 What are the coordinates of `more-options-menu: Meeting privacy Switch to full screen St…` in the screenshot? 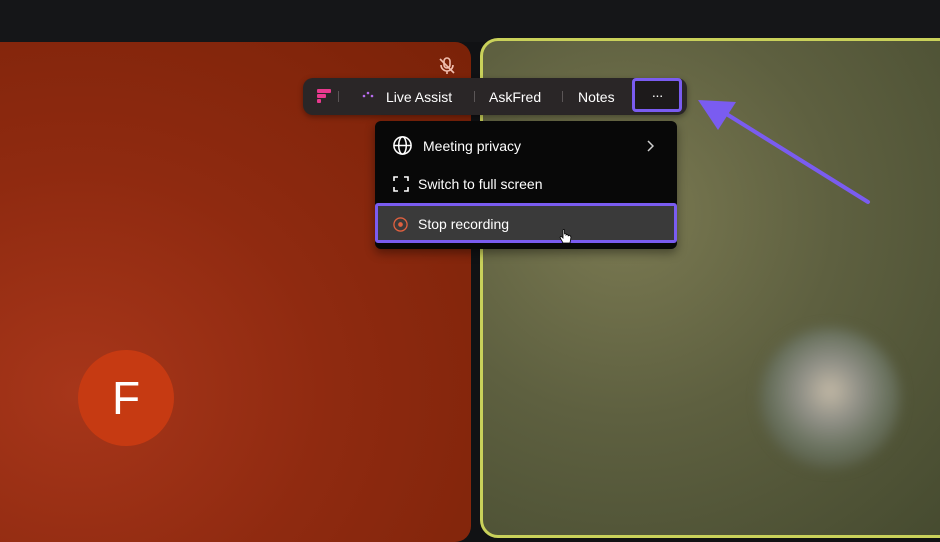 It's located at (526, 185).